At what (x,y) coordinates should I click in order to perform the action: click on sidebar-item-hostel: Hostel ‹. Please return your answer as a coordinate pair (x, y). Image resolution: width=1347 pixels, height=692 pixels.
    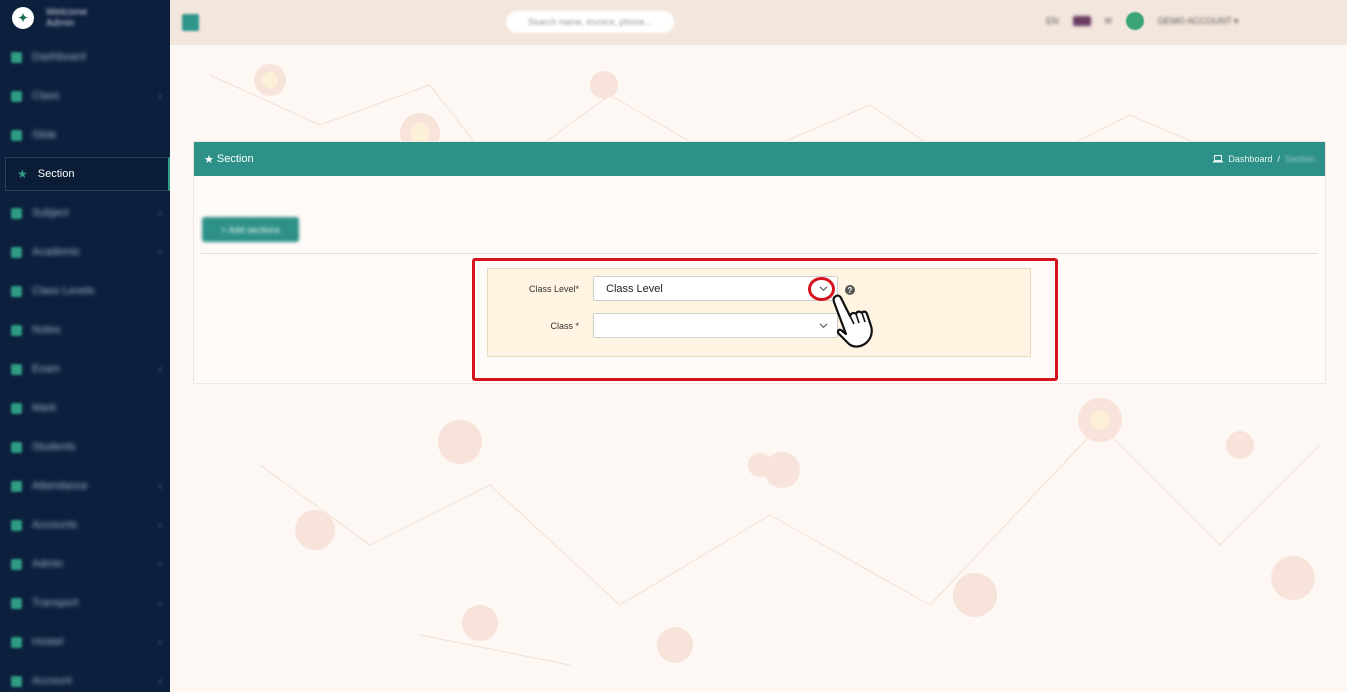
    Looking at the image, I should click on (85, 642).